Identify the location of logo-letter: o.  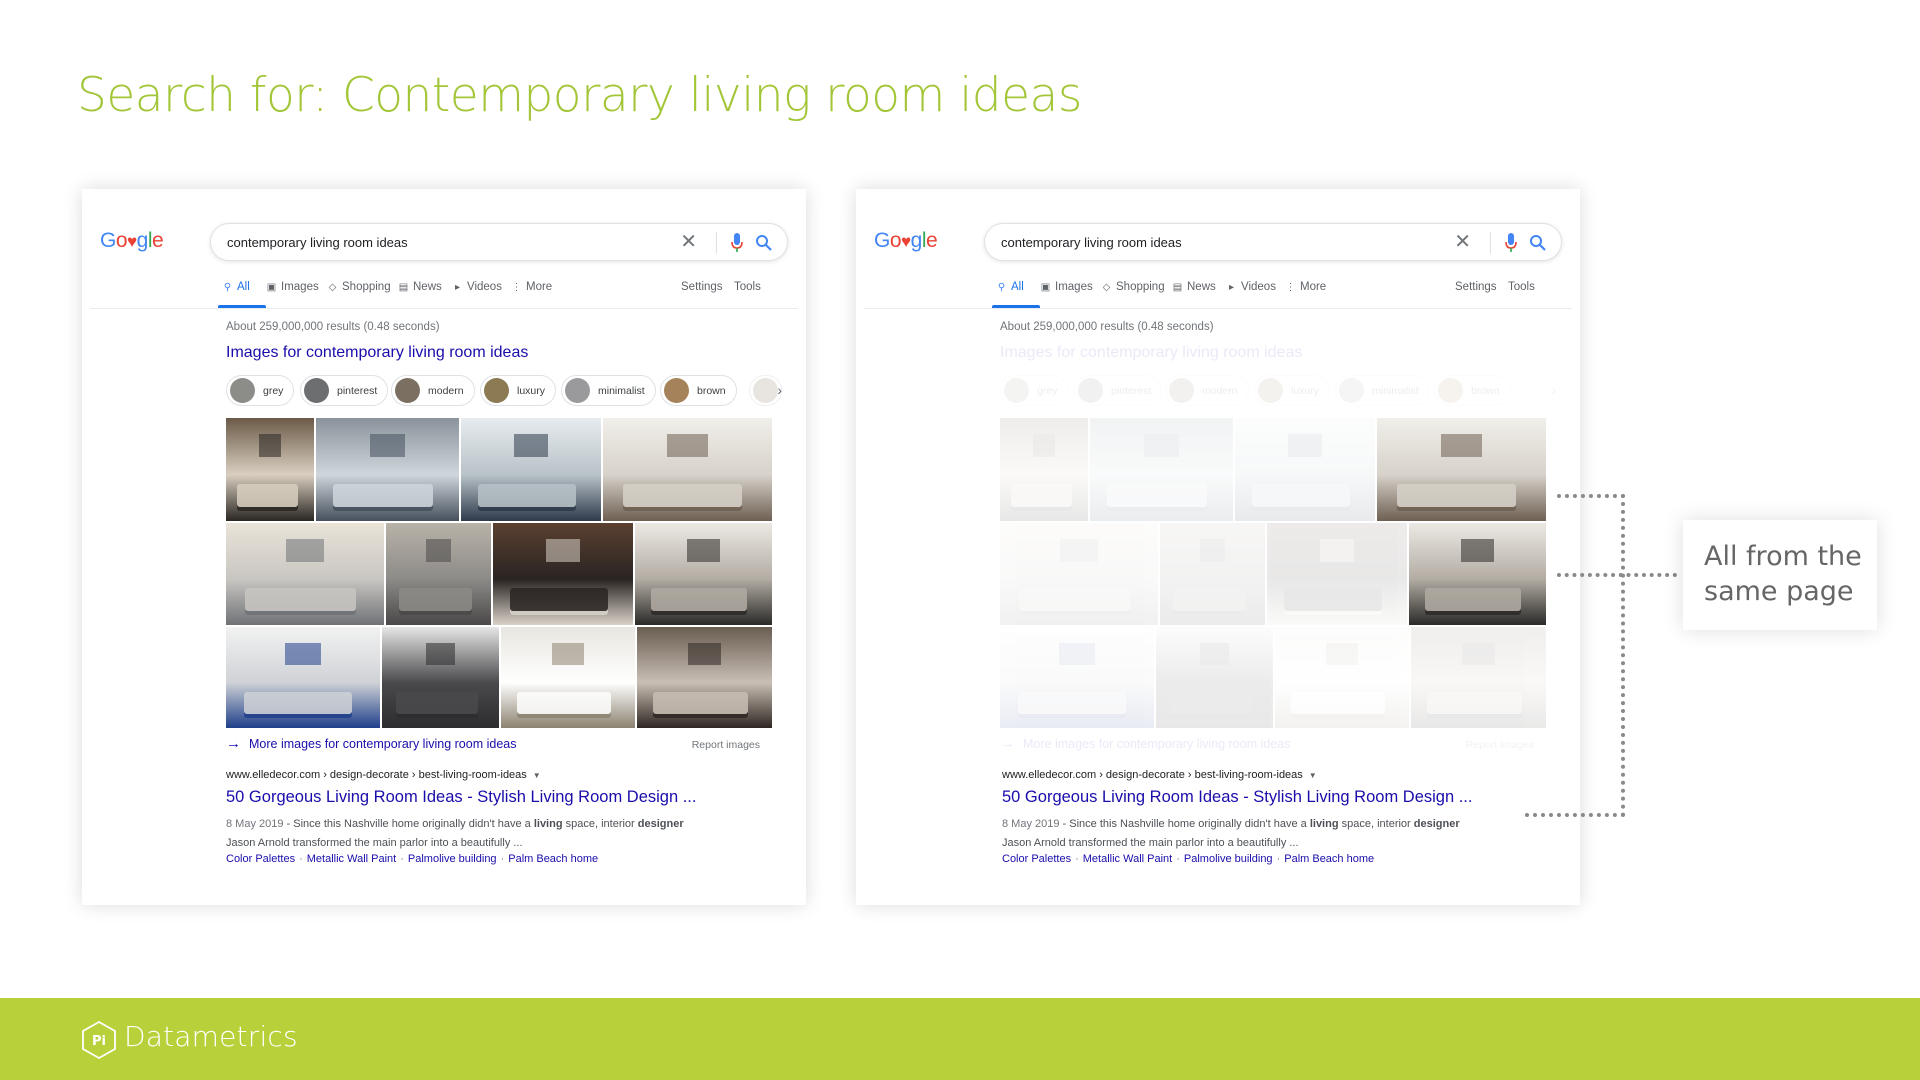
(121, 240).